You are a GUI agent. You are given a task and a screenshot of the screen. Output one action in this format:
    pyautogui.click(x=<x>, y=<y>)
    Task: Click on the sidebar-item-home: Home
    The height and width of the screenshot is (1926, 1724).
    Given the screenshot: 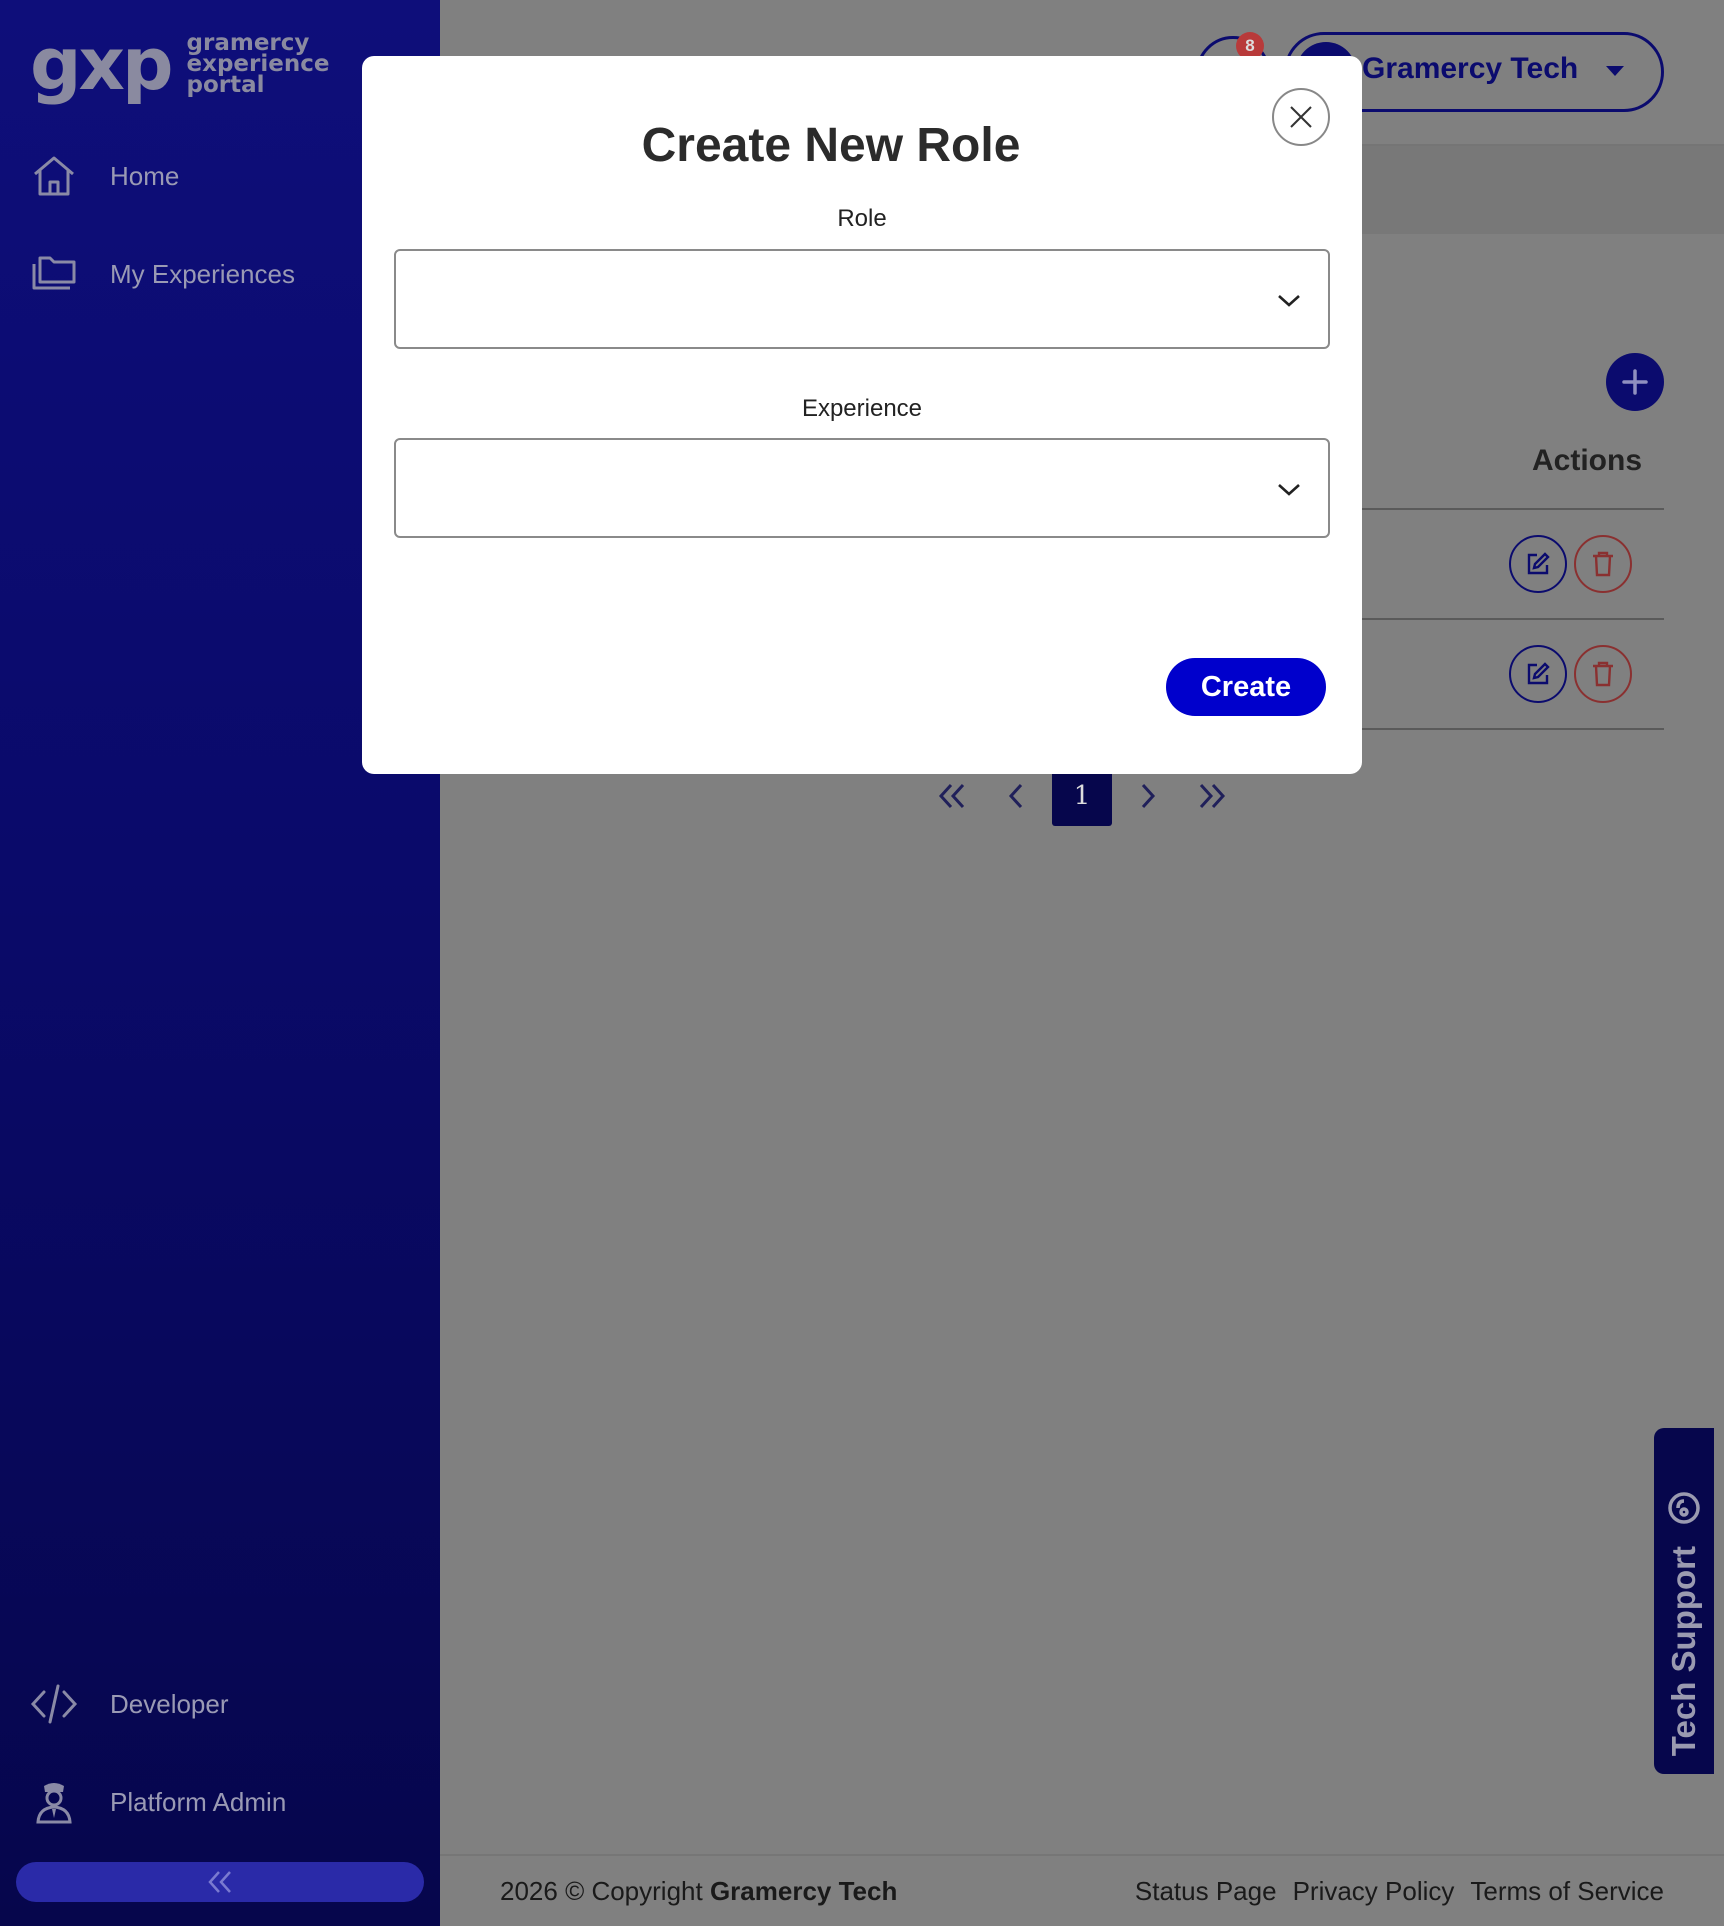 What is the action you would take?
    pyautogui.click(x=104, y=176)
    